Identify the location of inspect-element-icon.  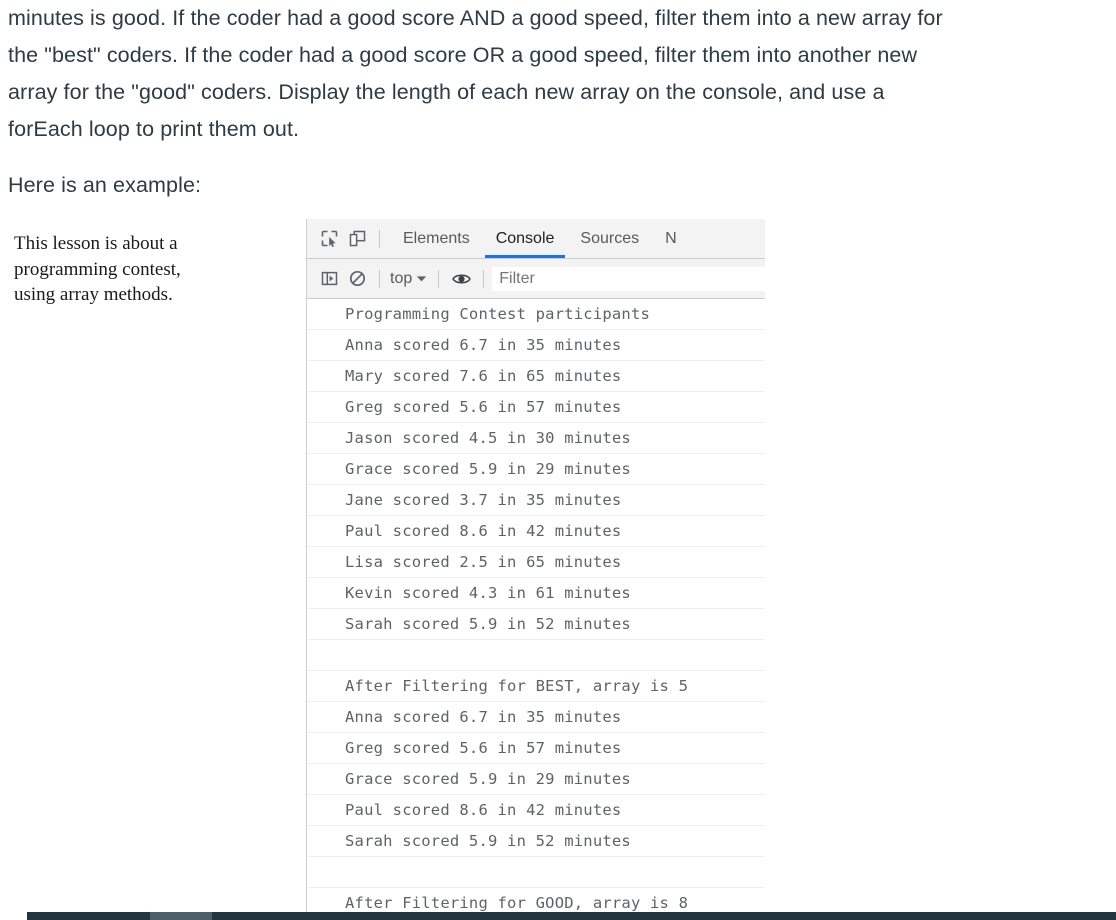
(329, 239).